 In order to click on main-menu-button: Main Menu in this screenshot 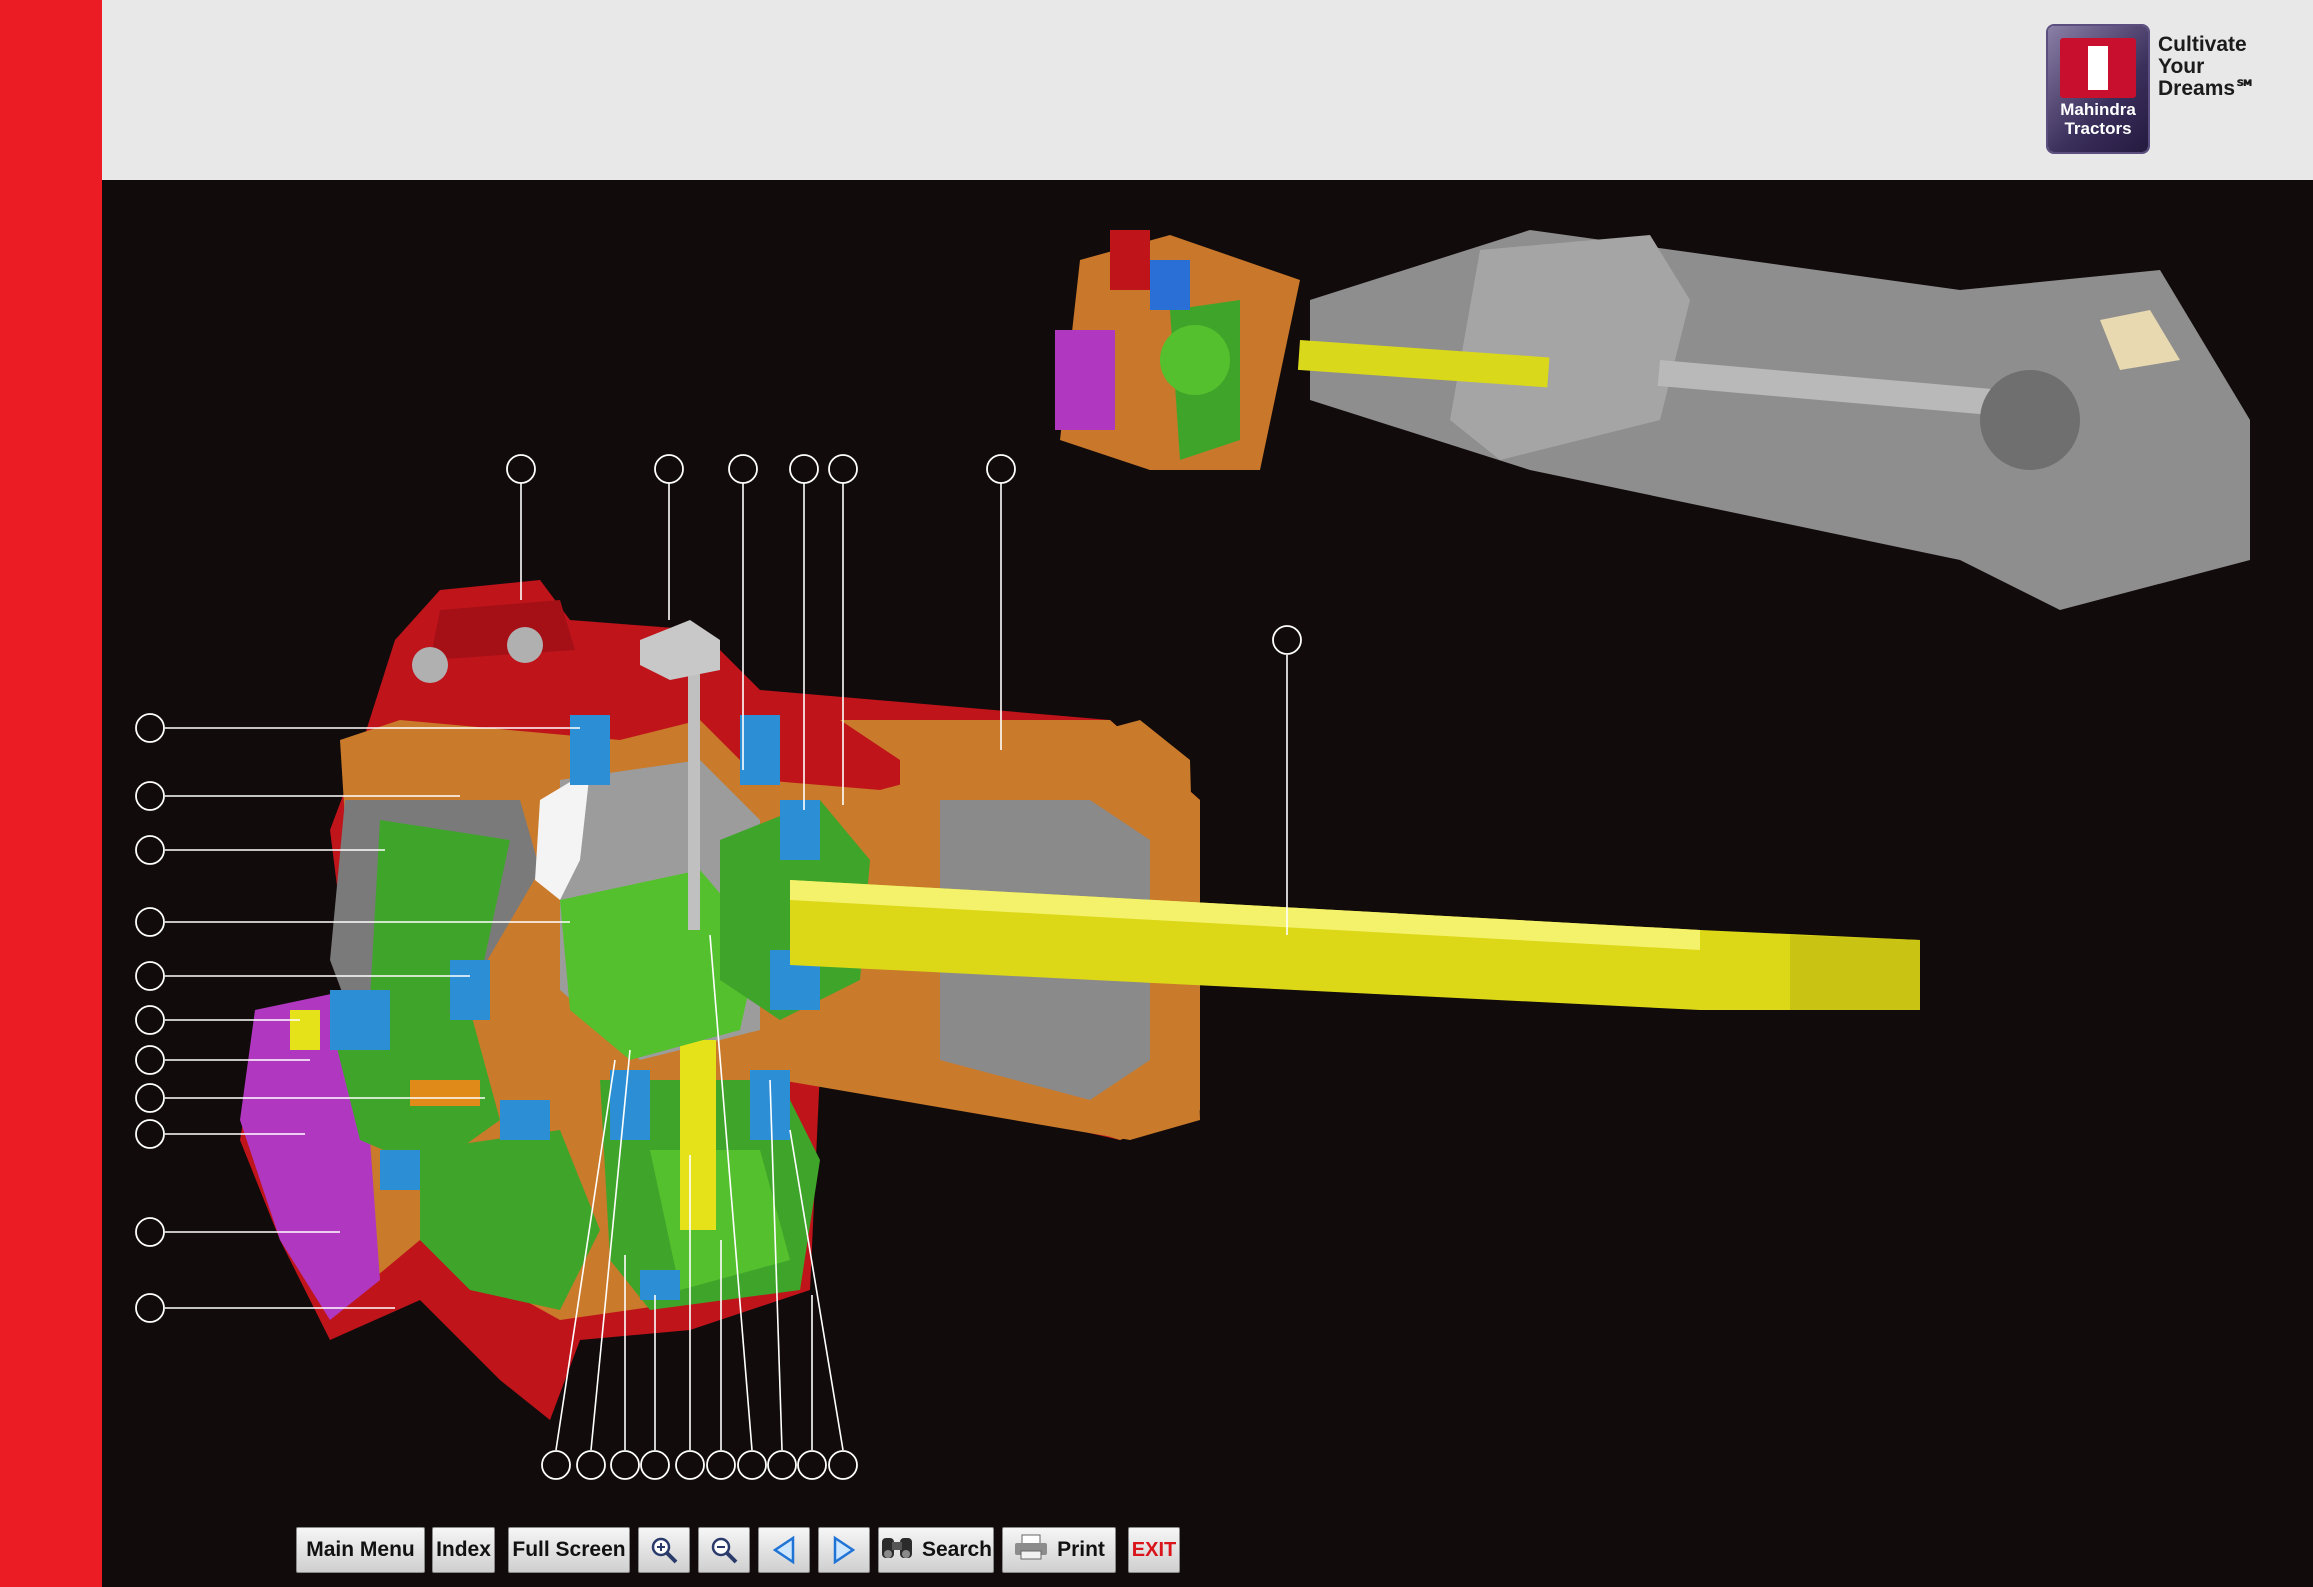, I will do `click(360, 1550)`.